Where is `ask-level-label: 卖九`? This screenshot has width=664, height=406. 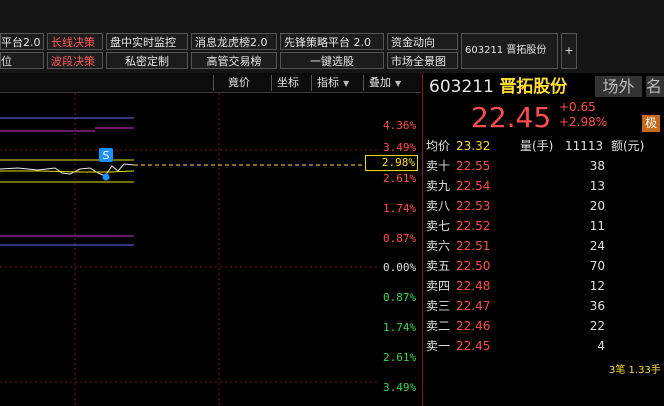 ask-level-label: 卖九 is located at coordinates (438, 186).